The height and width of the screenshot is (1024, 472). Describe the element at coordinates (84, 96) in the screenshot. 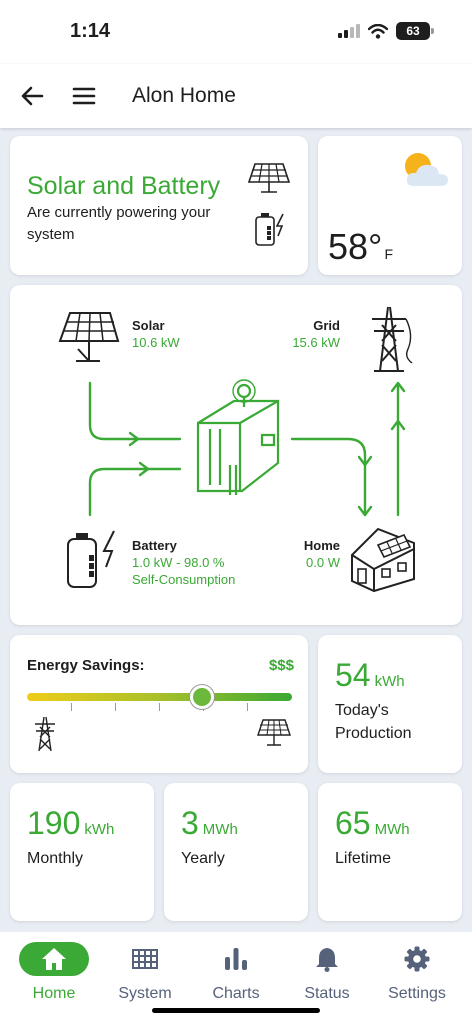

I see `hamburger-menu-icon` at that location.